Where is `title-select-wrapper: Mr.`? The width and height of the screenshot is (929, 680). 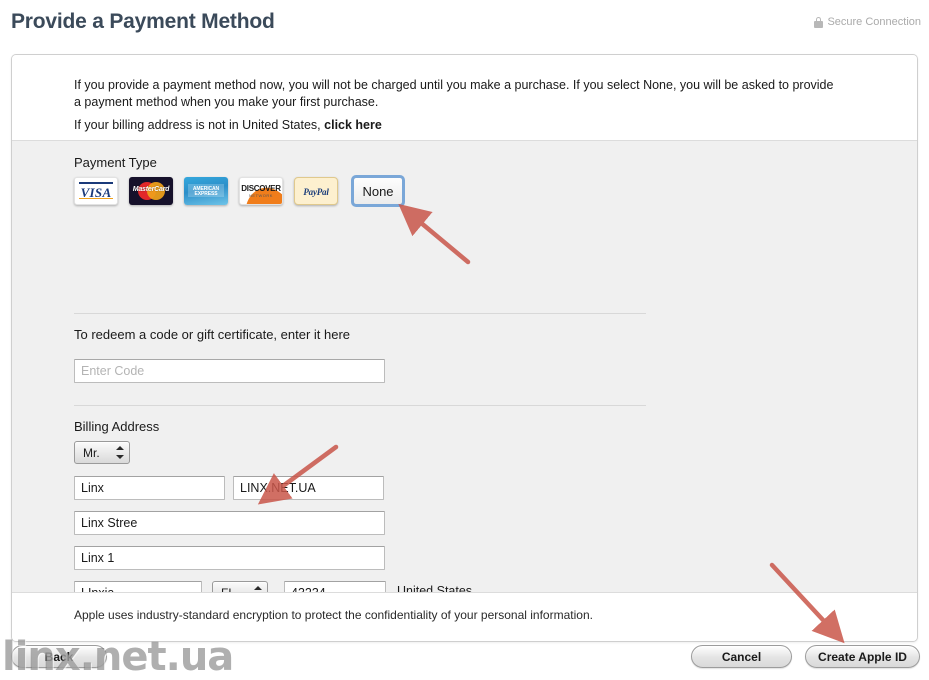
title-select-wrapper: Mr. is located at coordinates (102, 452).